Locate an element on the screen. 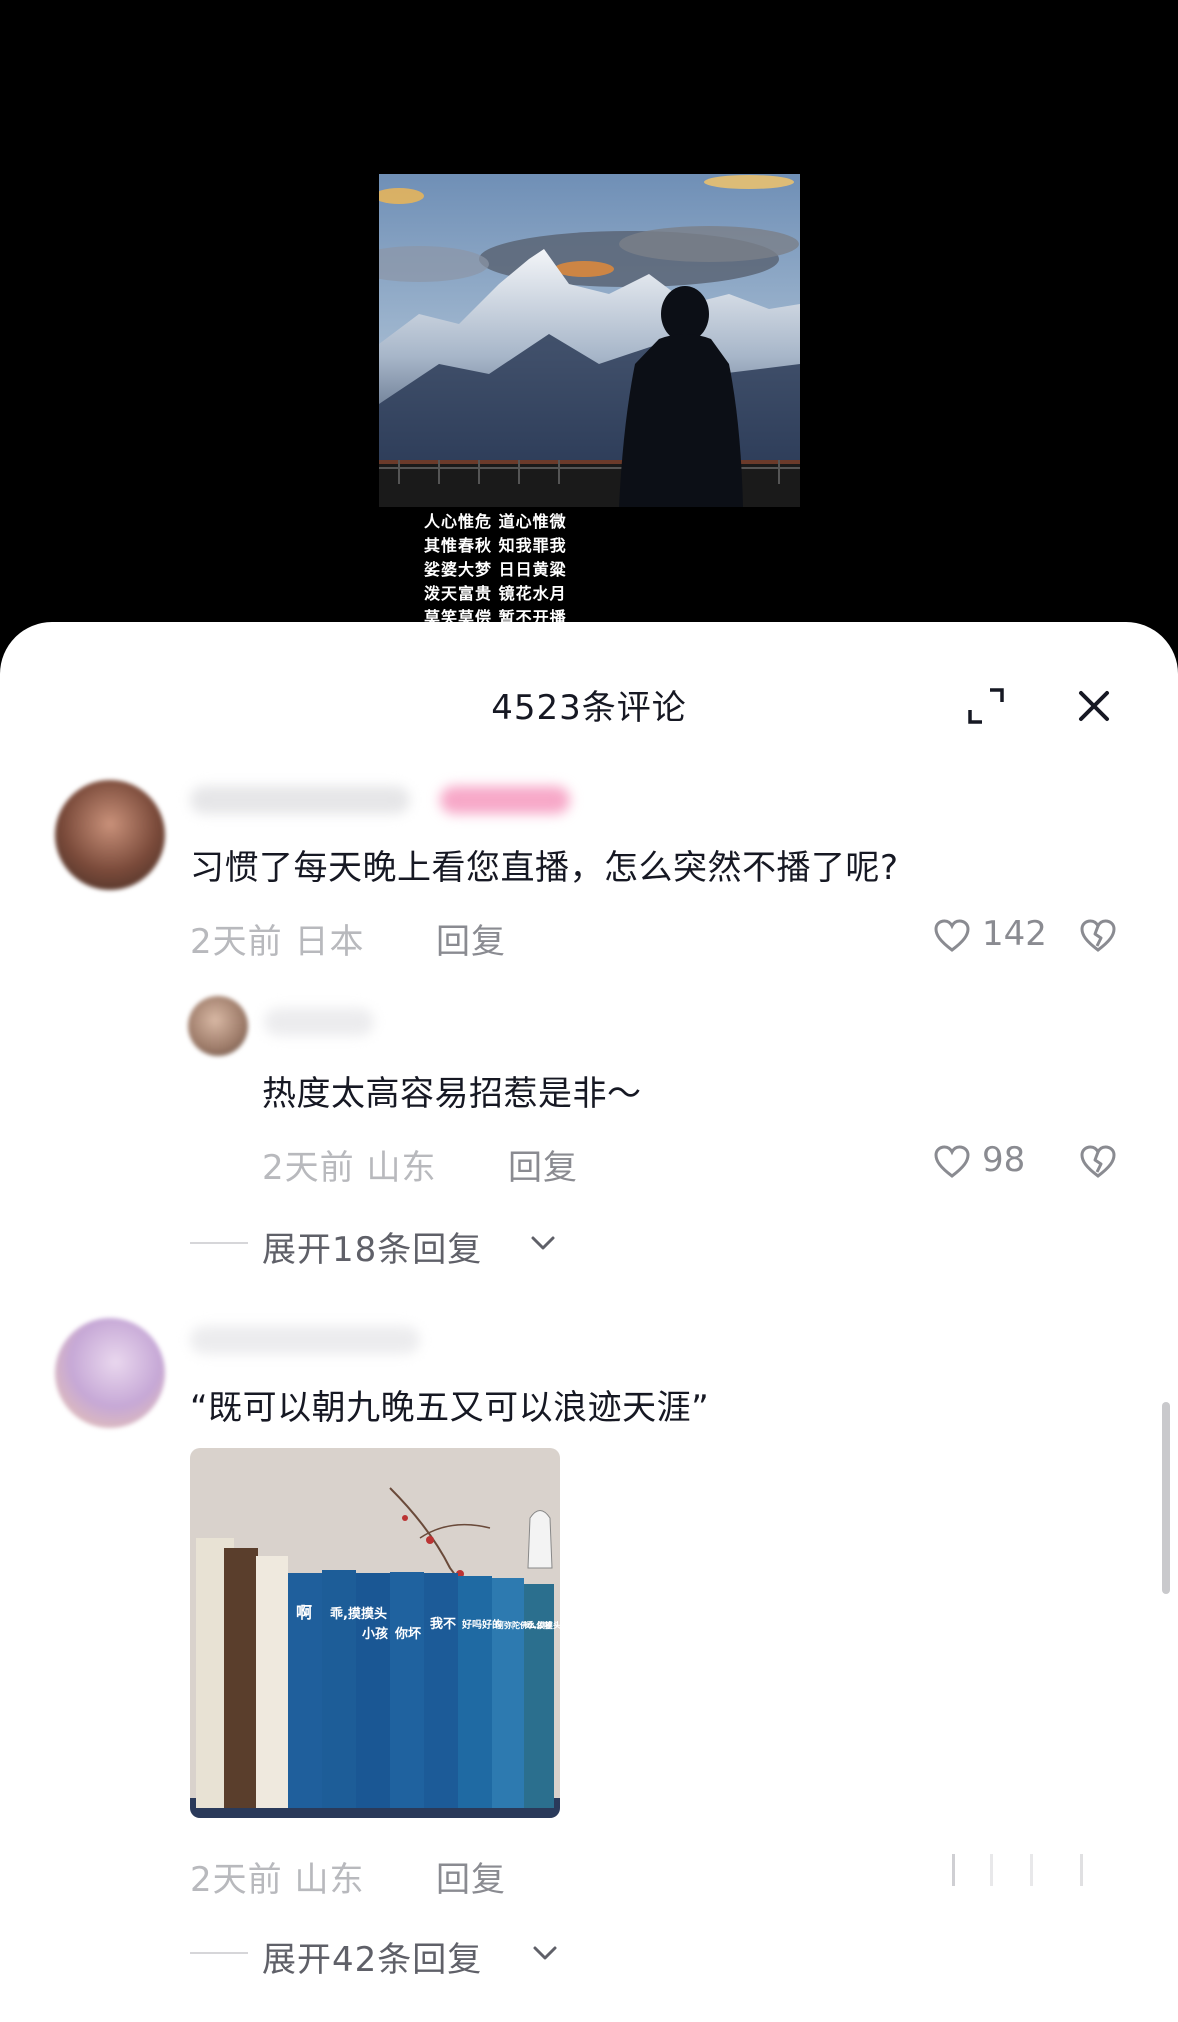 This screenshot has height=2022, width=1178. reply-username-blurred is located at coordinates (319, 1022).